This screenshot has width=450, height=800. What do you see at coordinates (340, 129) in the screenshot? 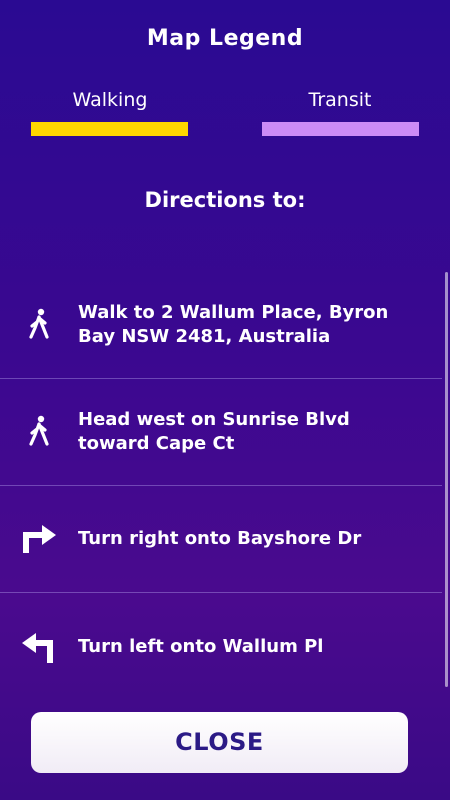
I see `legend-swatch-transit` at bounding box center [340, 129].